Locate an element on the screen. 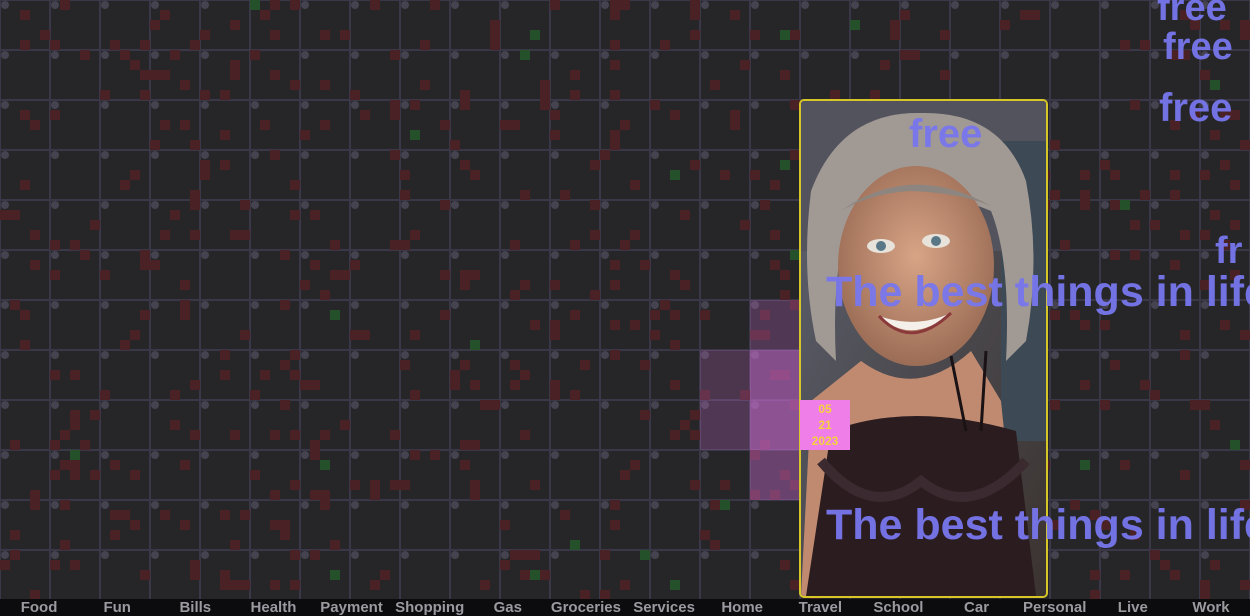 The height and width of the screenshot is (616, 1250). category-tab: Home is located at coordinates (742, 607).